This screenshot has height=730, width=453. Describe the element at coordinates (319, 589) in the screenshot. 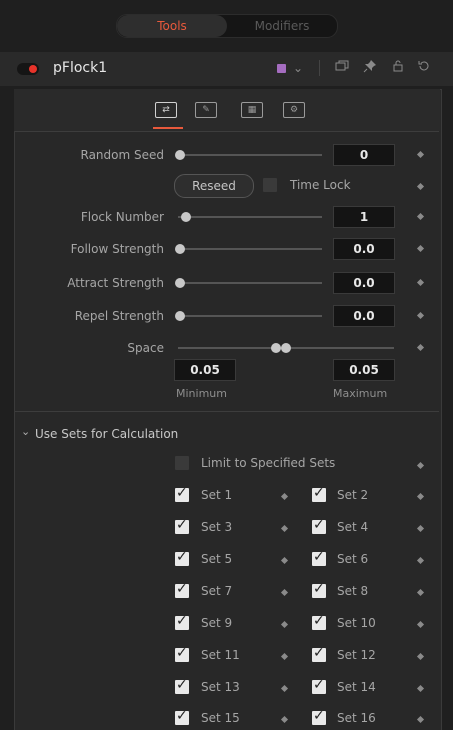

I see `set-8-checkbox` at that location.